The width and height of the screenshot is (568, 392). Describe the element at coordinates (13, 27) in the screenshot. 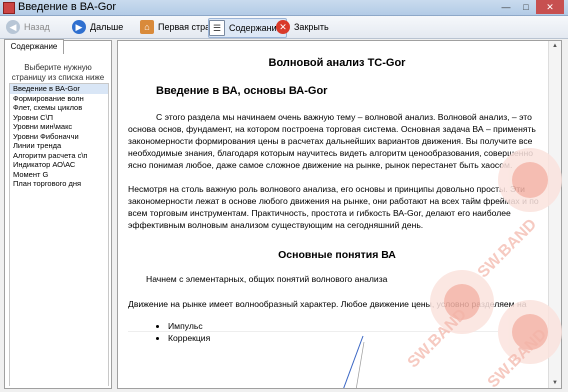

I see `back-arrow-icon: ◀` at that location.